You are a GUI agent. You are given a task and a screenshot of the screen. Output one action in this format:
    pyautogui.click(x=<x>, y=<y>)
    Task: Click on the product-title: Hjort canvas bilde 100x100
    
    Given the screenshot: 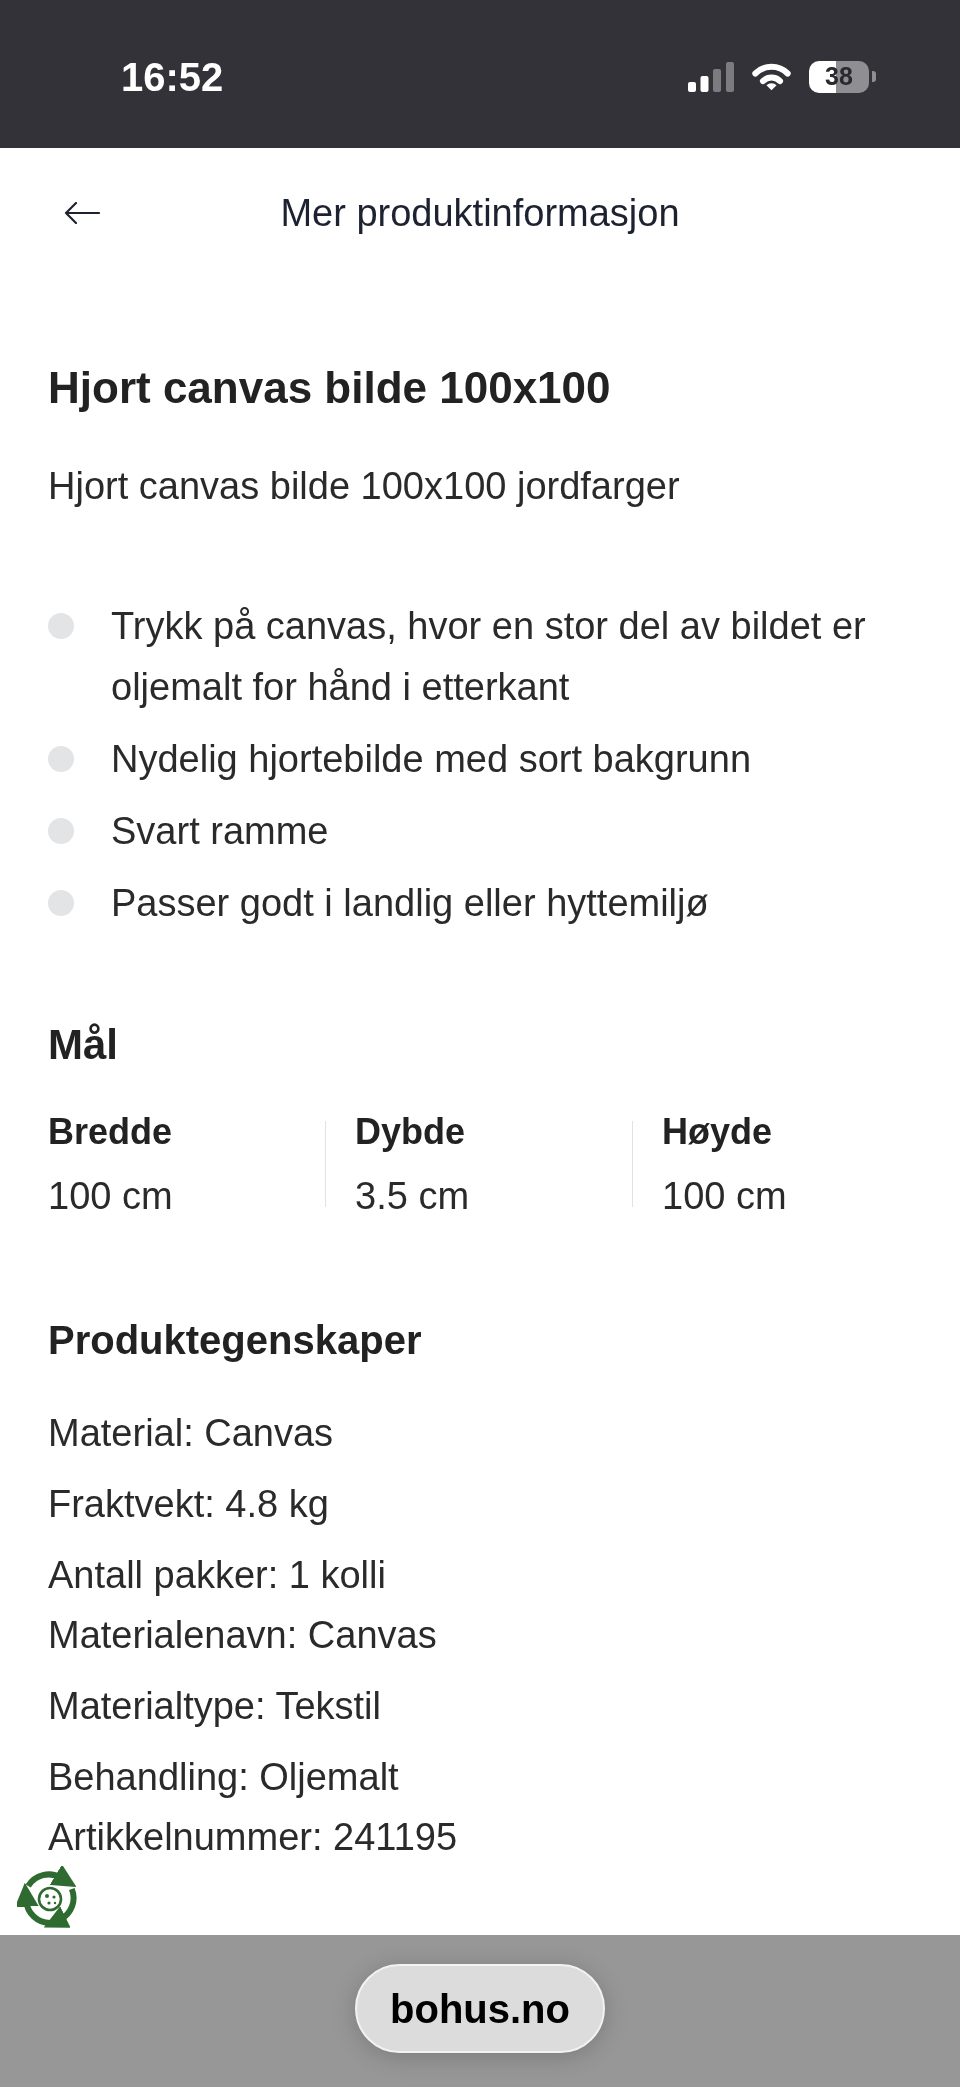 What is the action you would take?
    pyautogui.click(x=330, y=388)
    